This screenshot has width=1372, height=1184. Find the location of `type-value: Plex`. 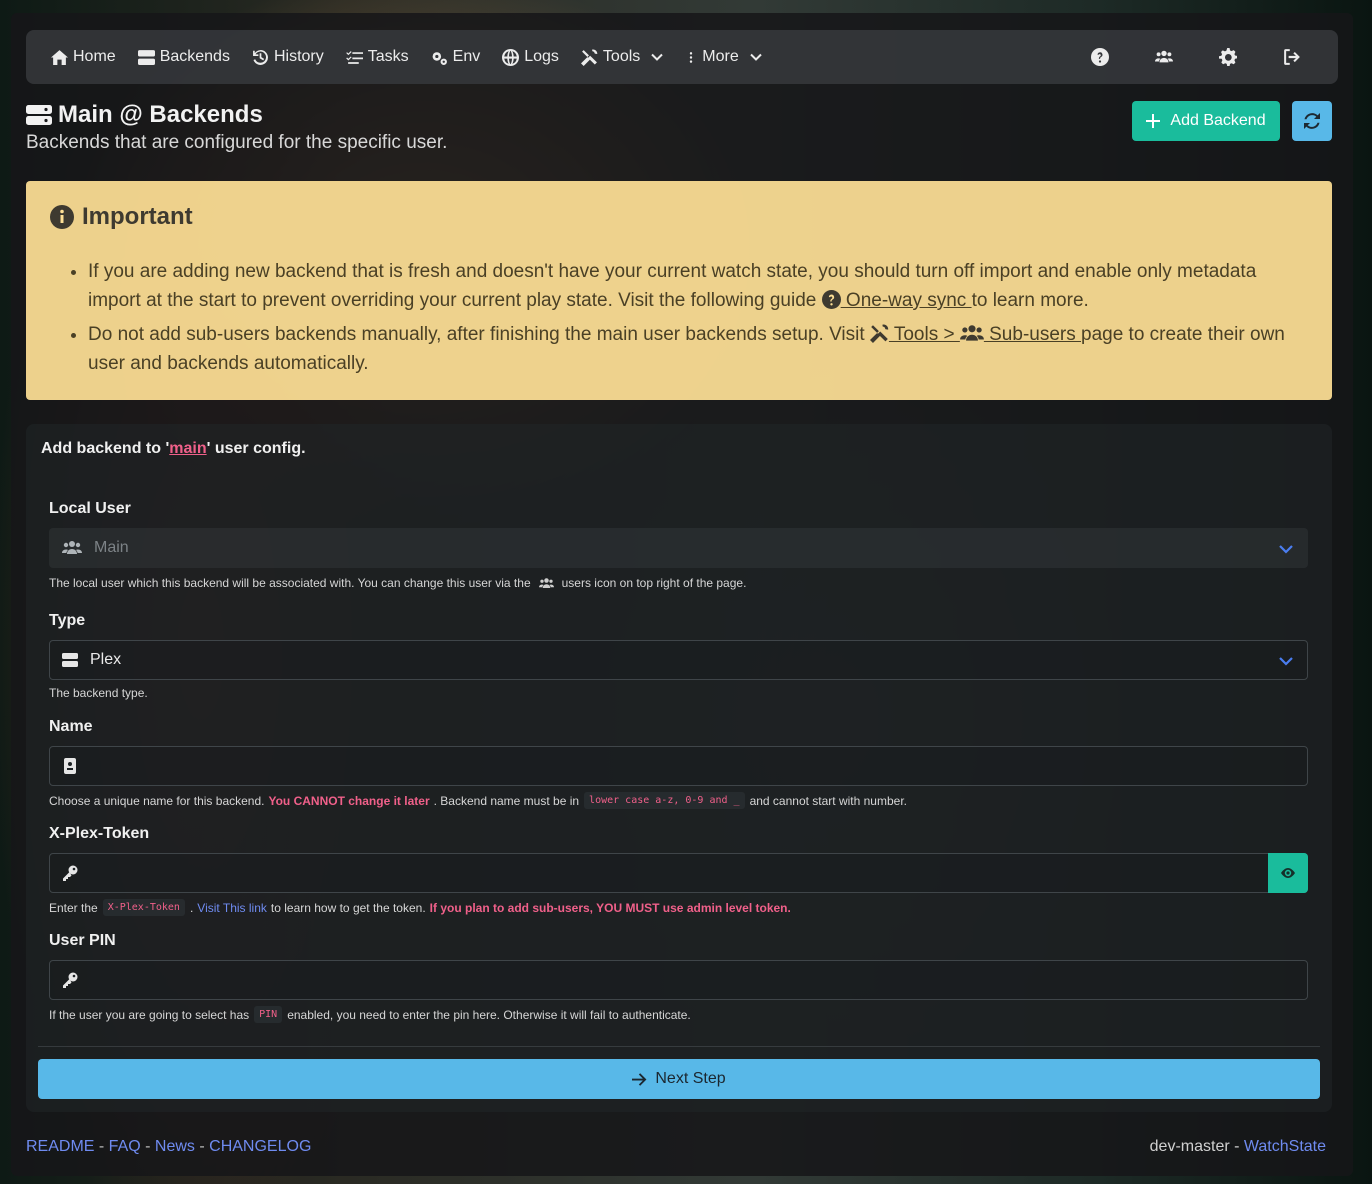

type-value: Plex is located at coordinates (106, 659).